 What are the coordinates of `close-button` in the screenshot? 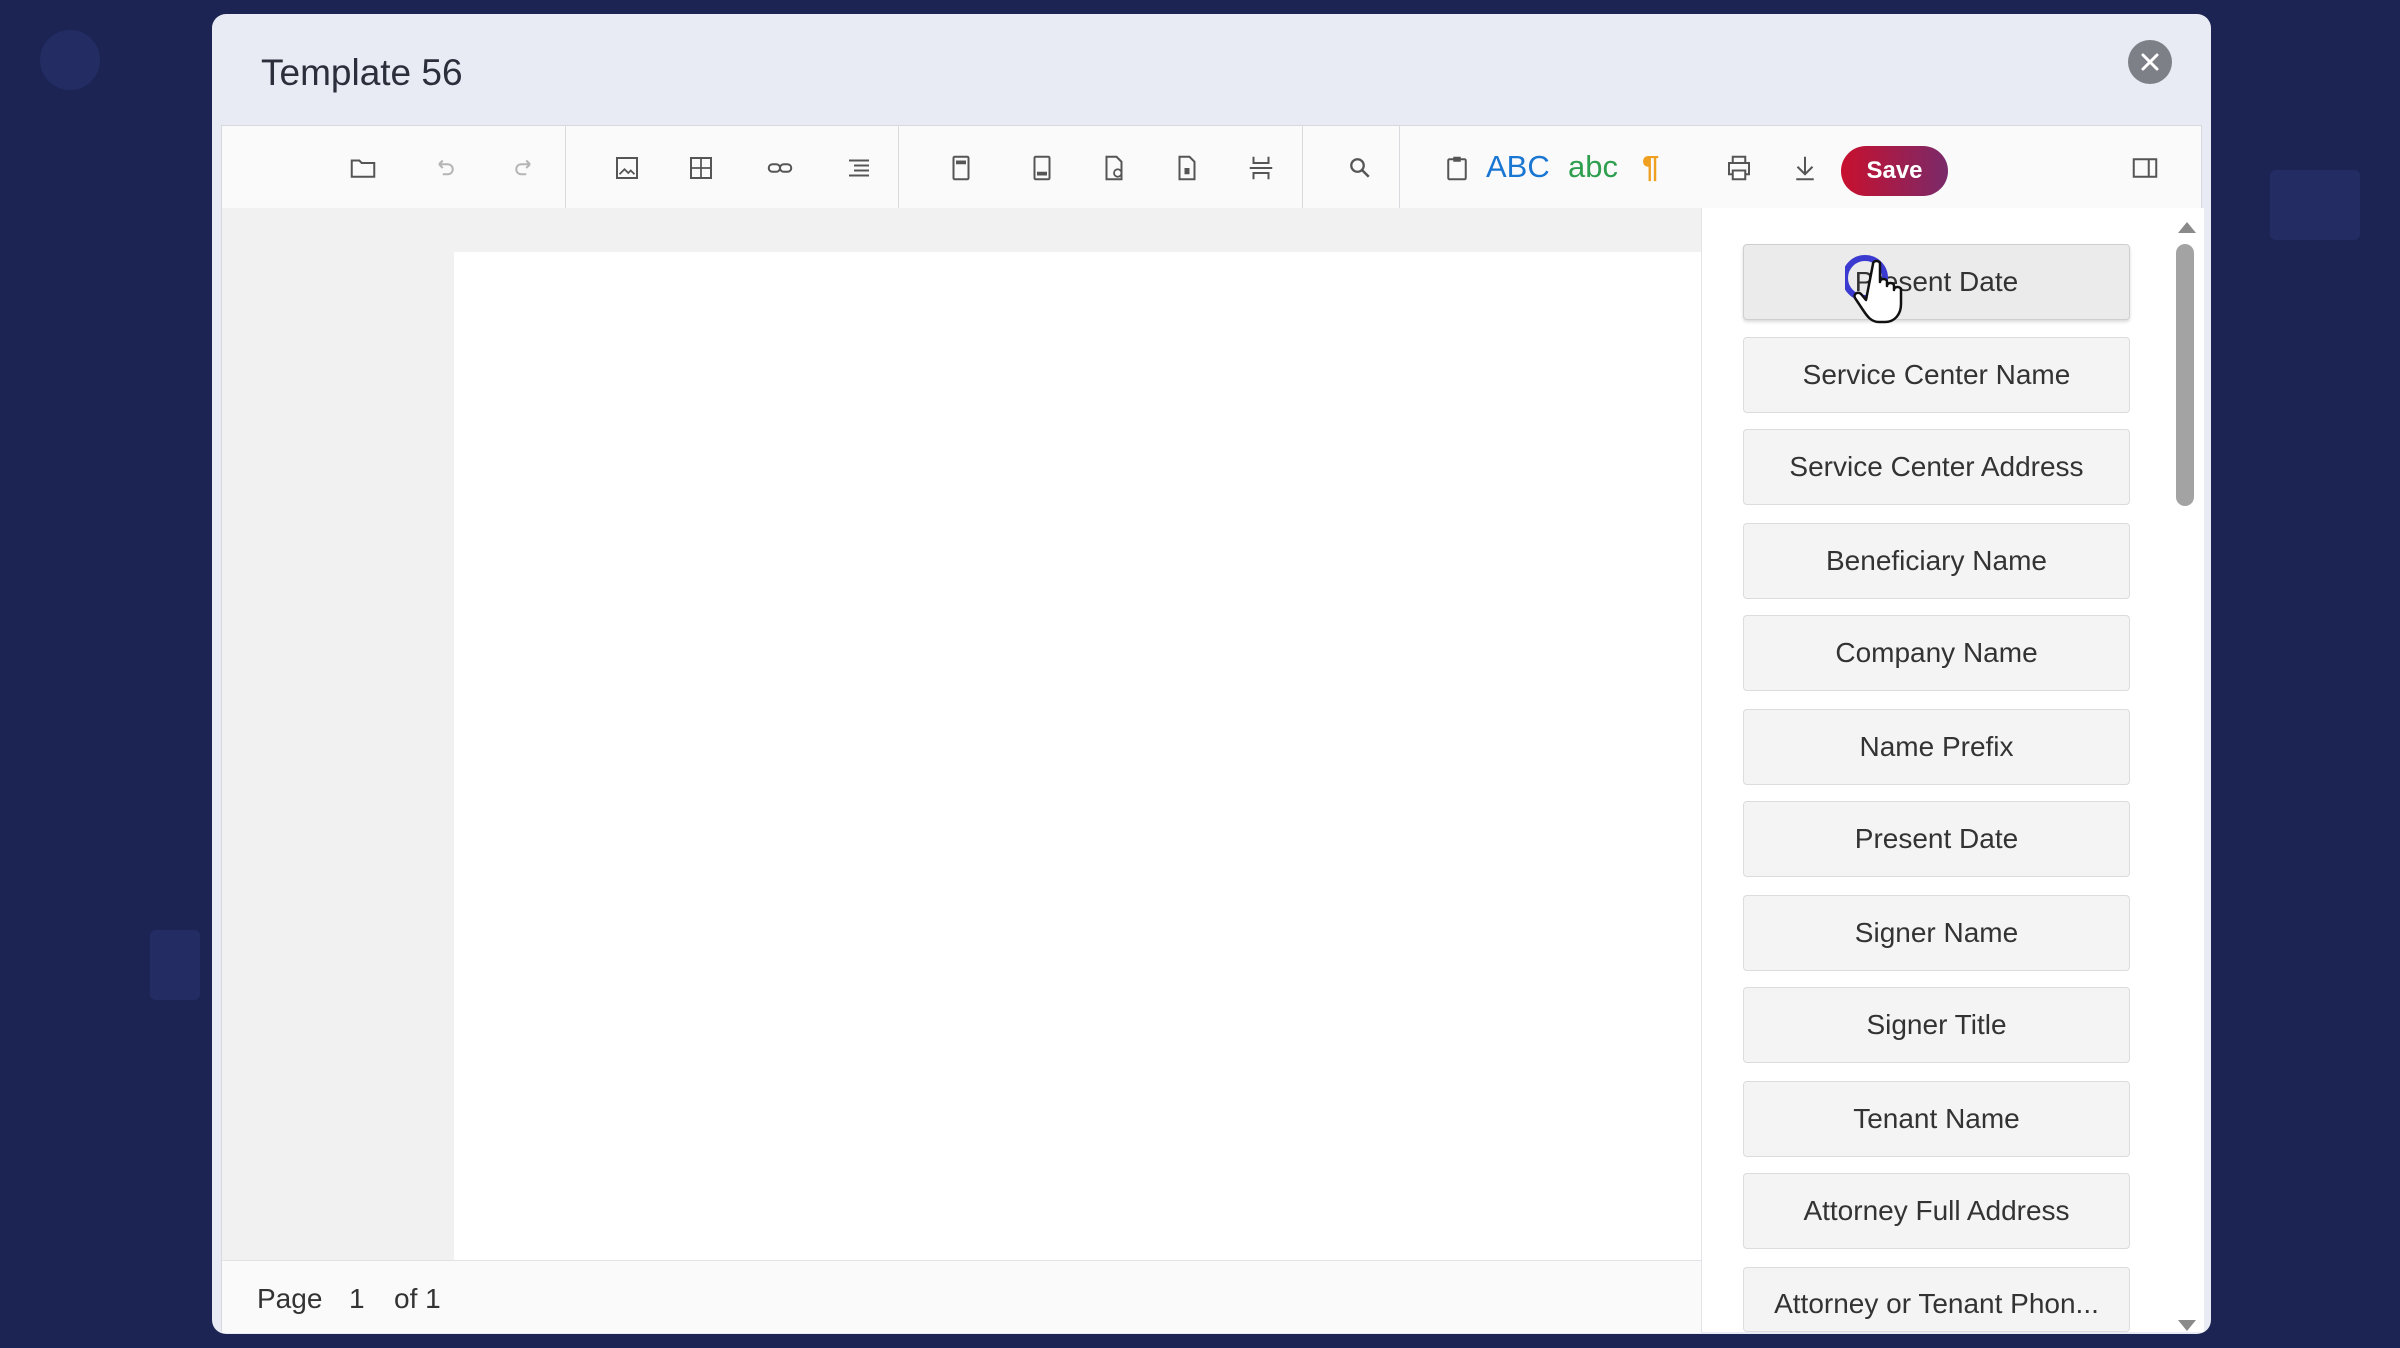 It's located at (2150, 62).